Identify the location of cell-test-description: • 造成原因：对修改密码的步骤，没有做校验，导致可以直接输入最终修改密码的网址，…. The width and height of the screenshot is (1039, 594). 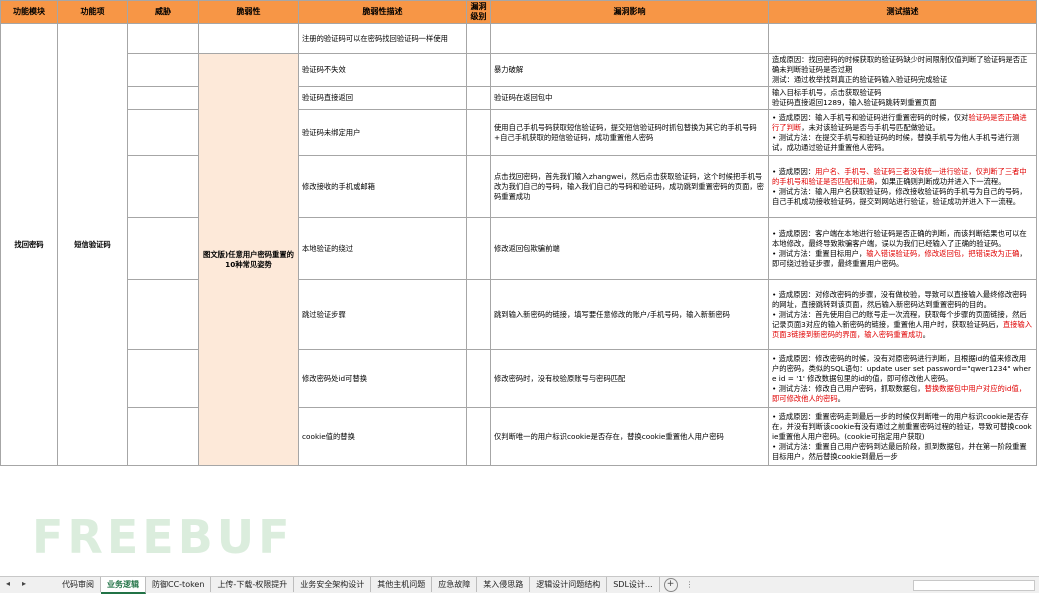
(902, 314).